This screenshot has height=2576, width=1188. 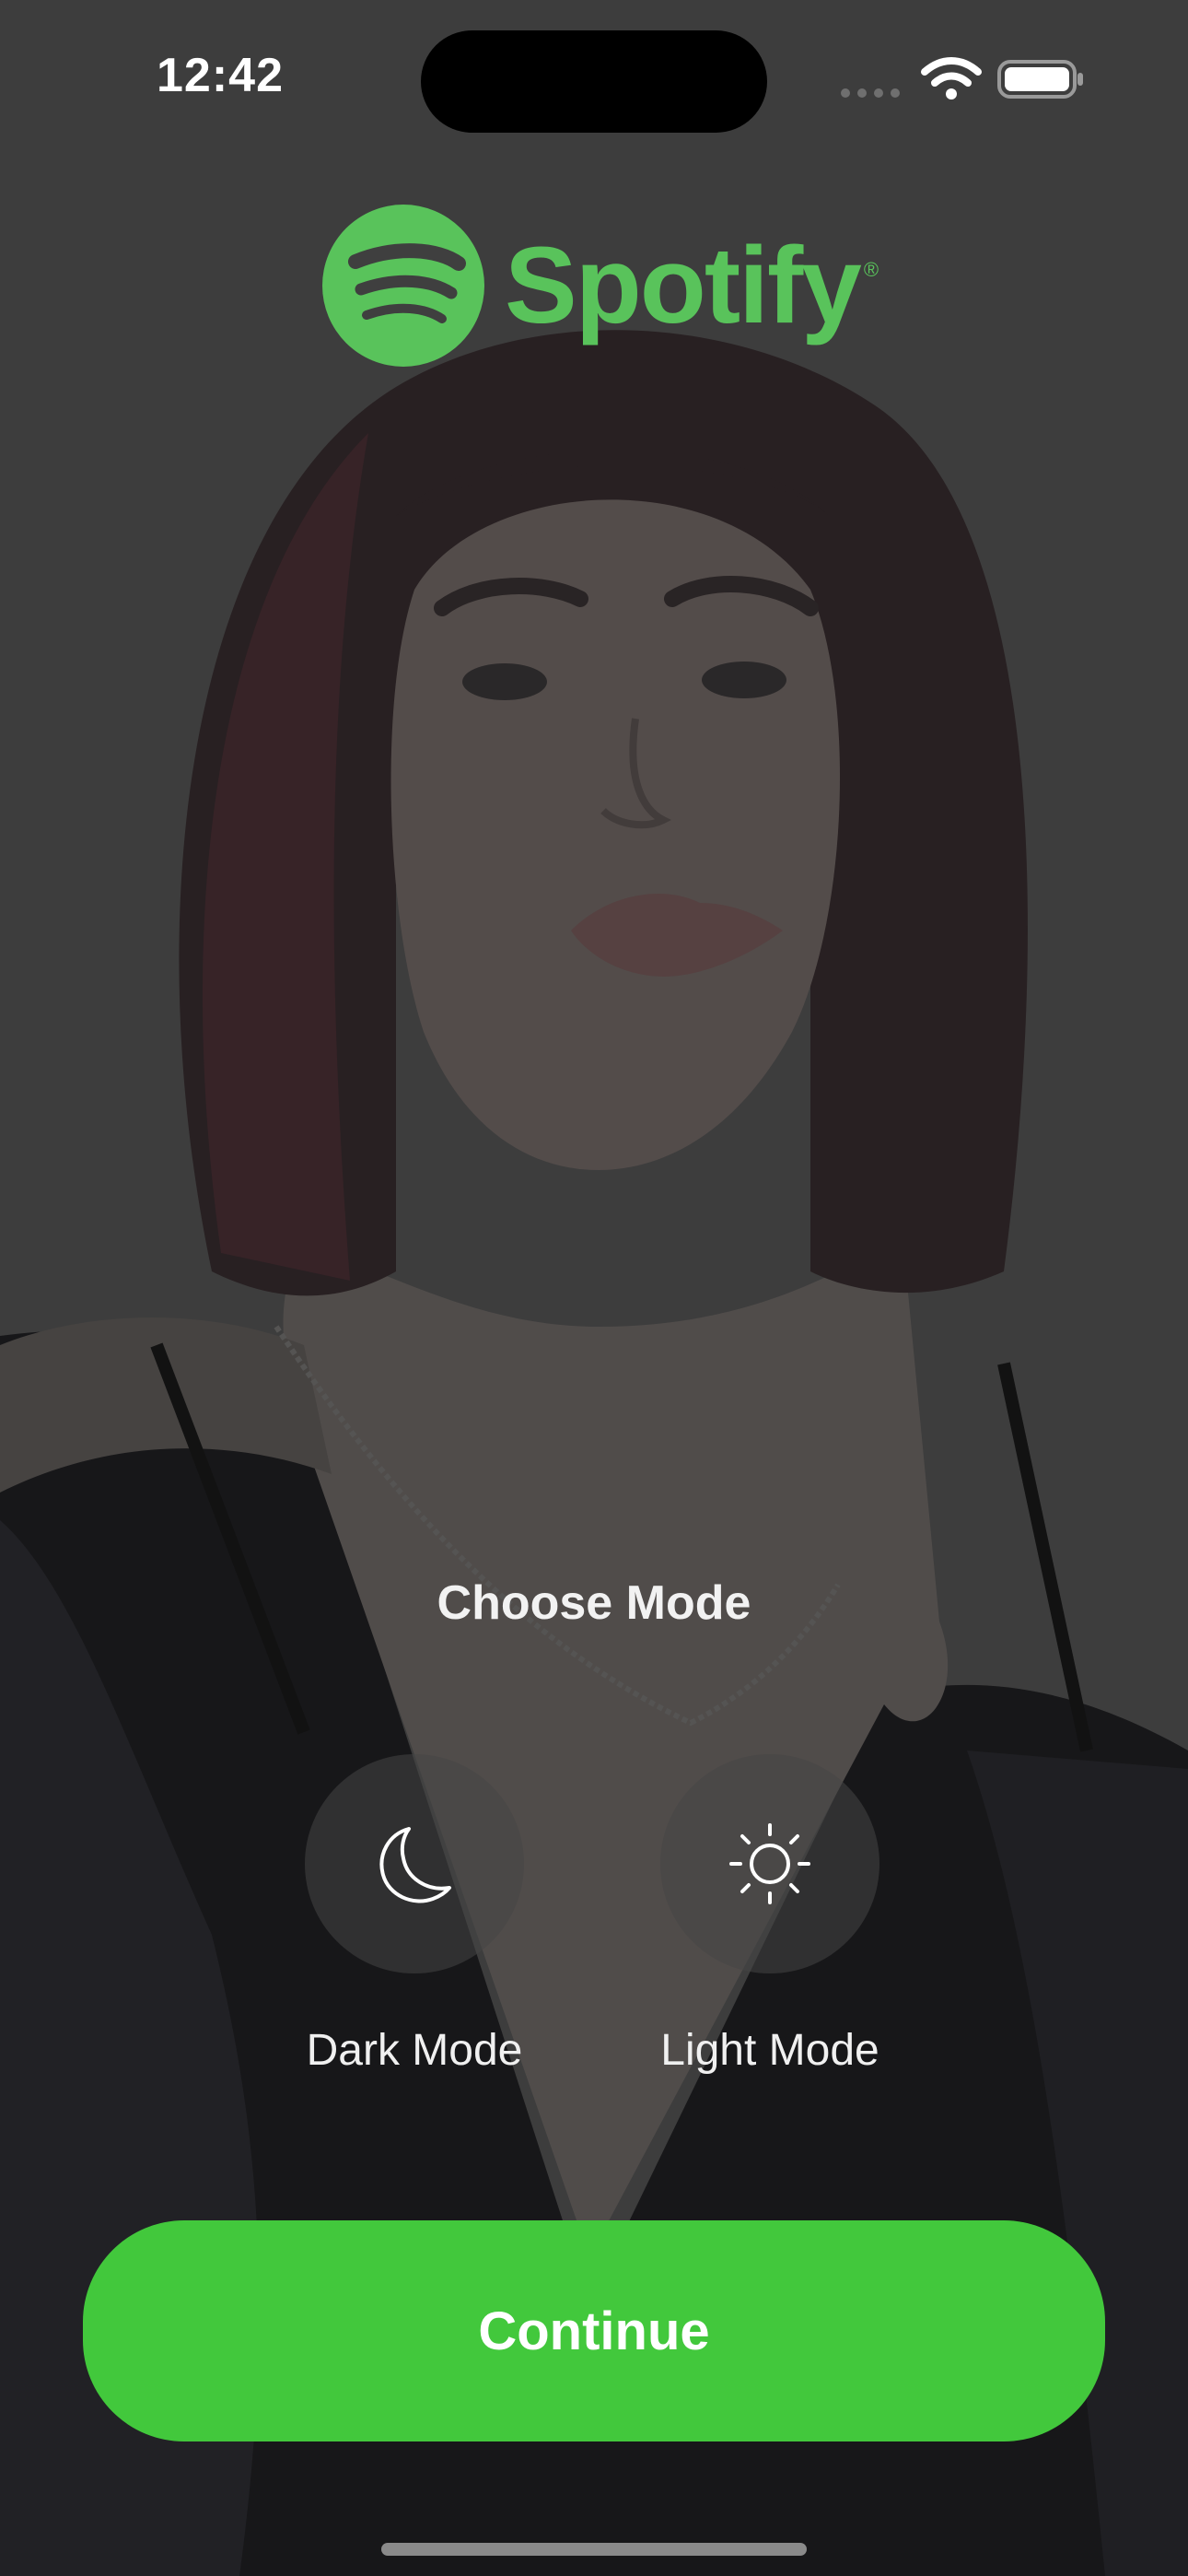 What do you see at coordinates (951, 78) in the screenshot?
I see `wifi-icon` at bounding box center [951, 78].